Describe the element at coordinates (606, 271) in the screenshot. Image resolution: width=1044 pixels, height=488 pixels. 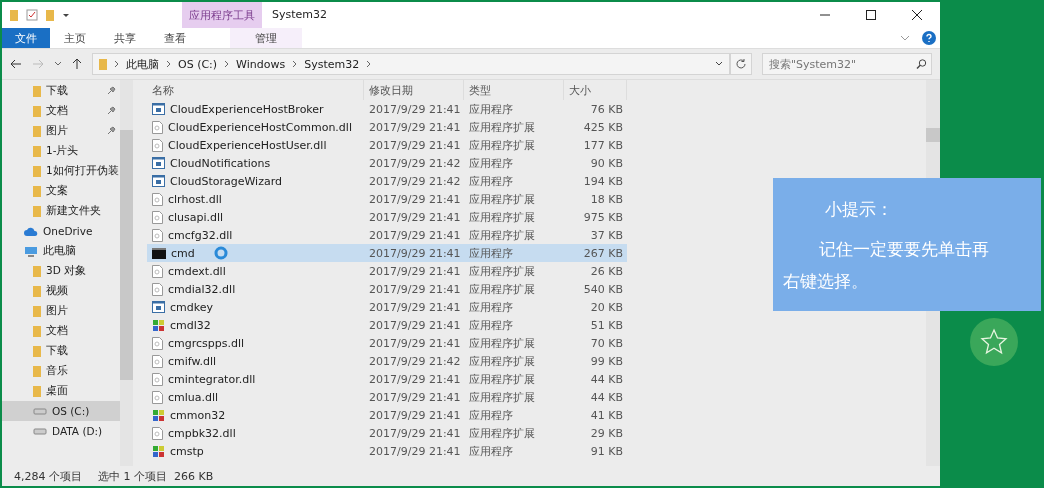
I see `size-cell-text: 26 KB` at that location.